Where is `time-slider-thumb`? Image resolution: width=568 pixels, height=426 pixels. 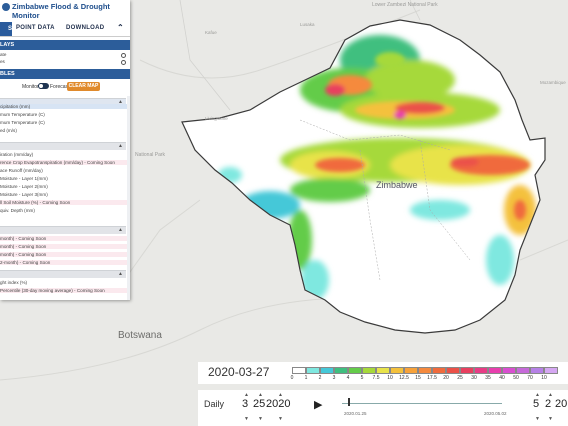
time-slider-thumb is located at coordinates (349, 402).